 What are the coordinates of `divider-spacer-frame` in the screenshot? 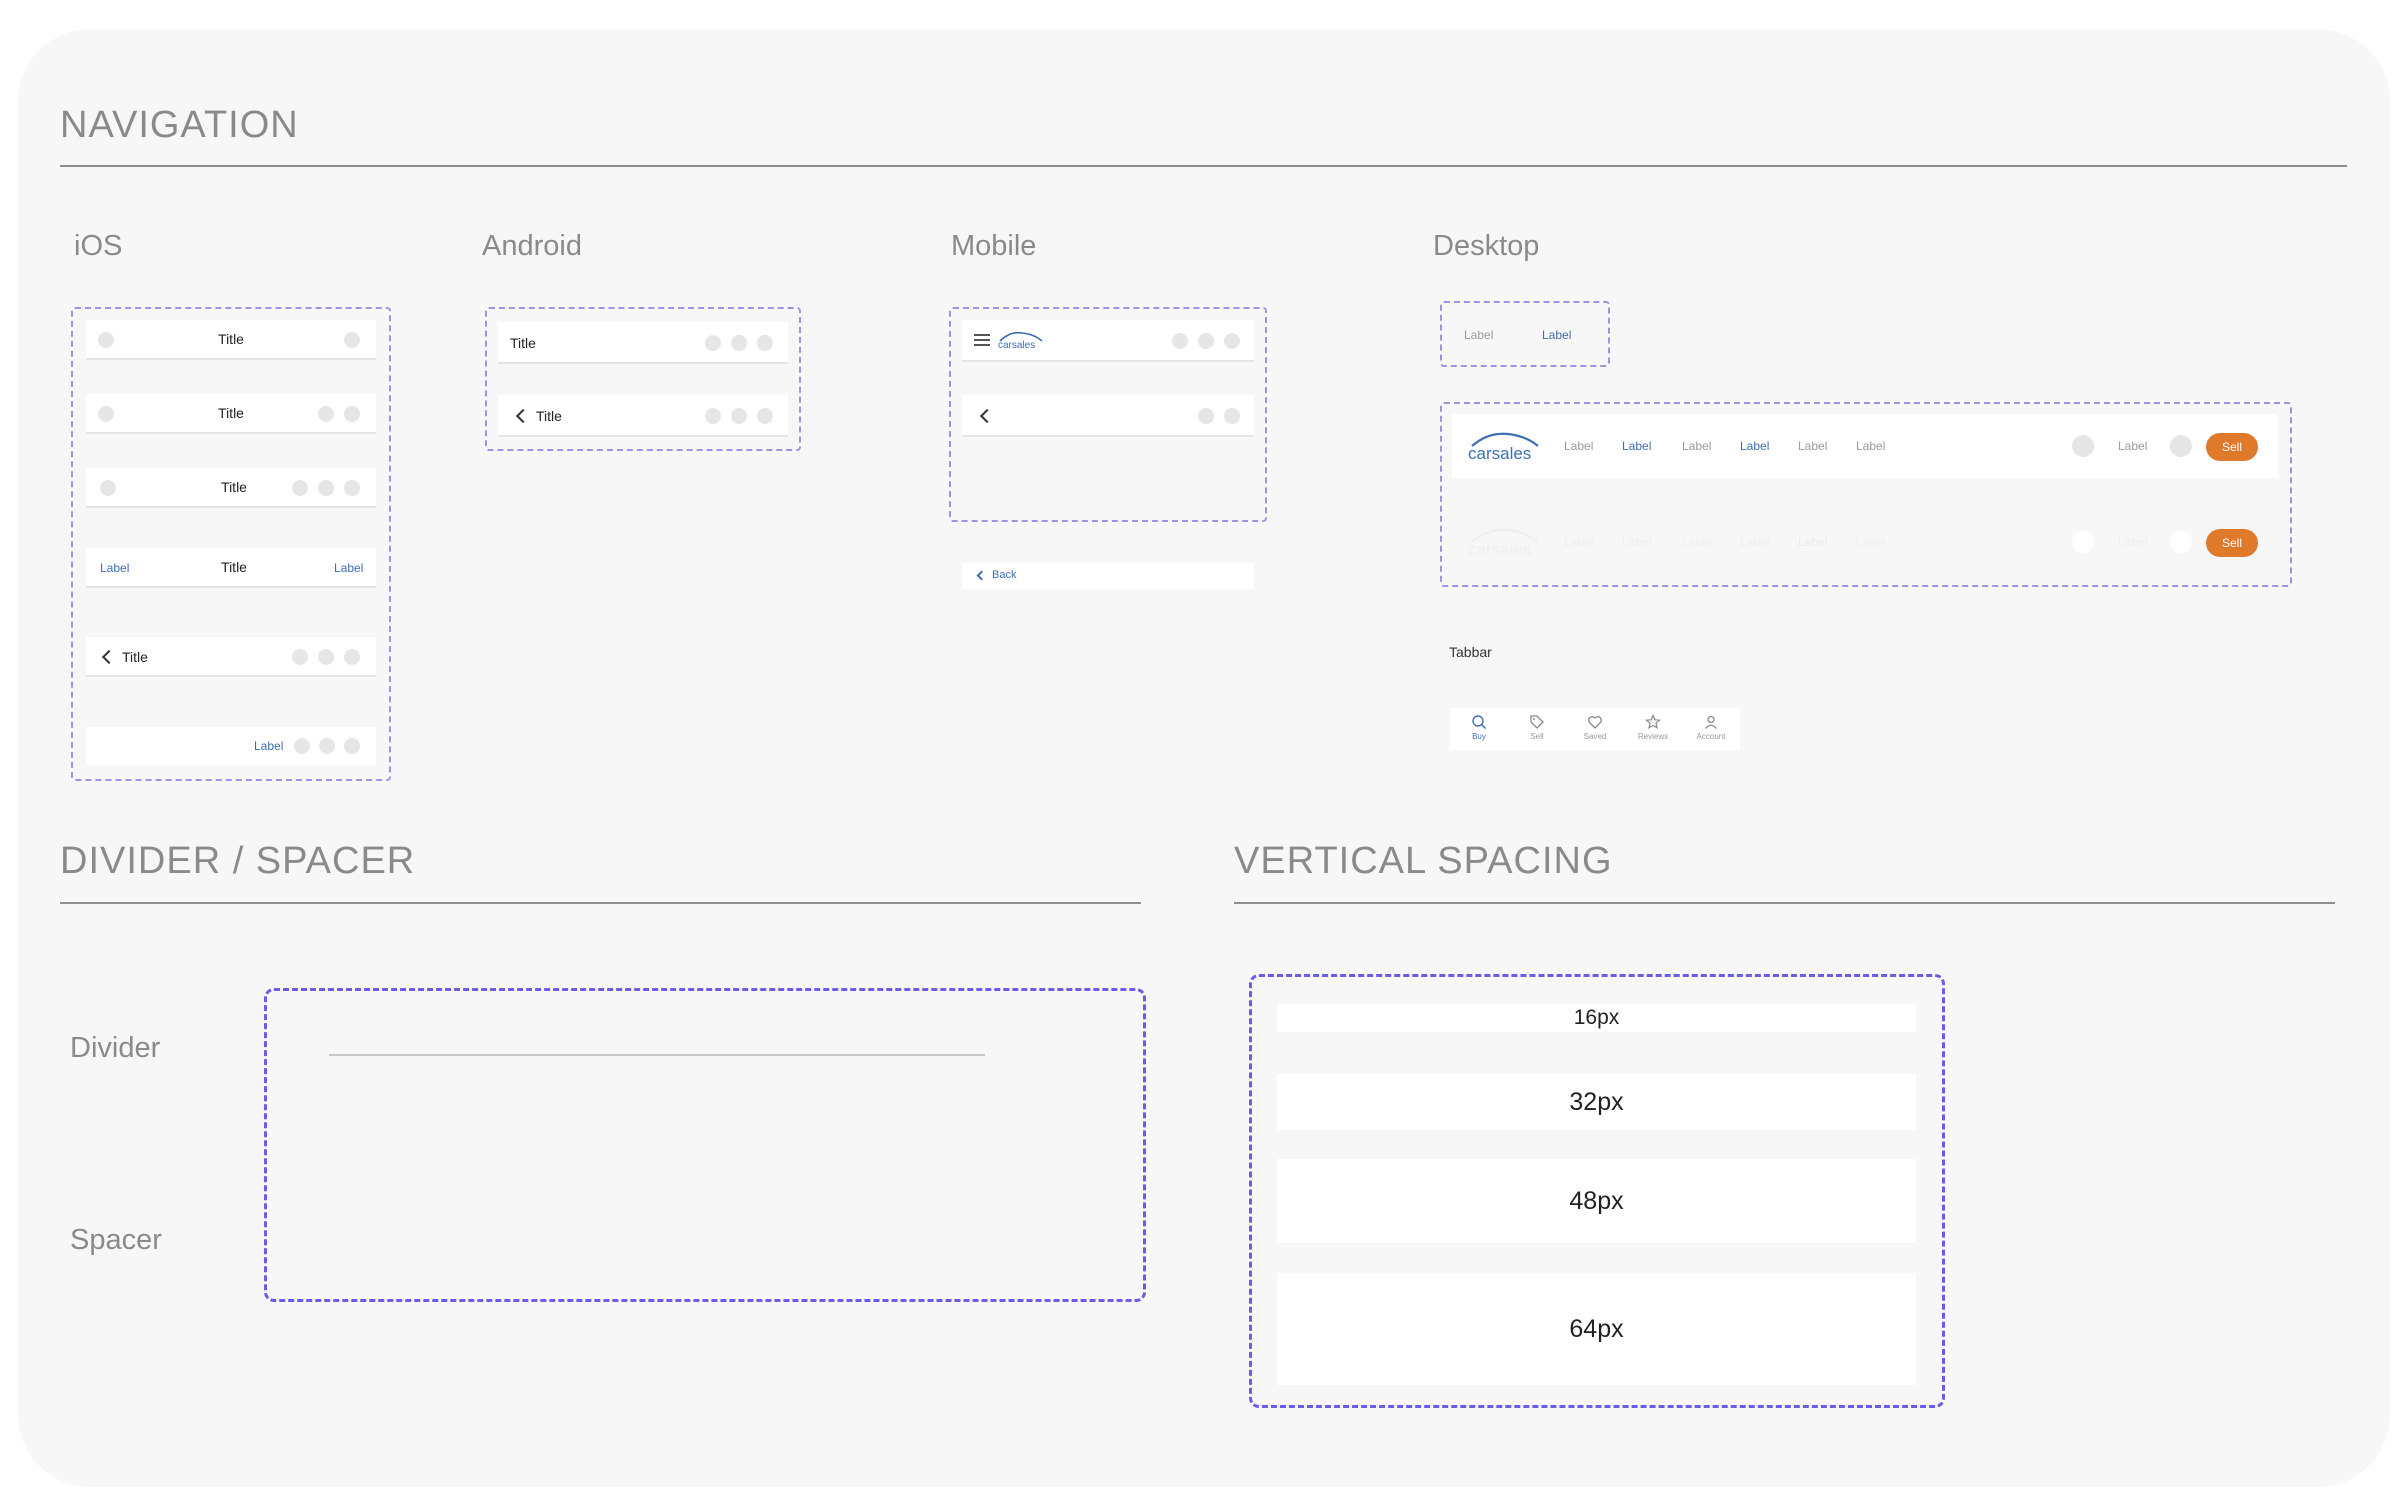 It's located at (705, 1145).